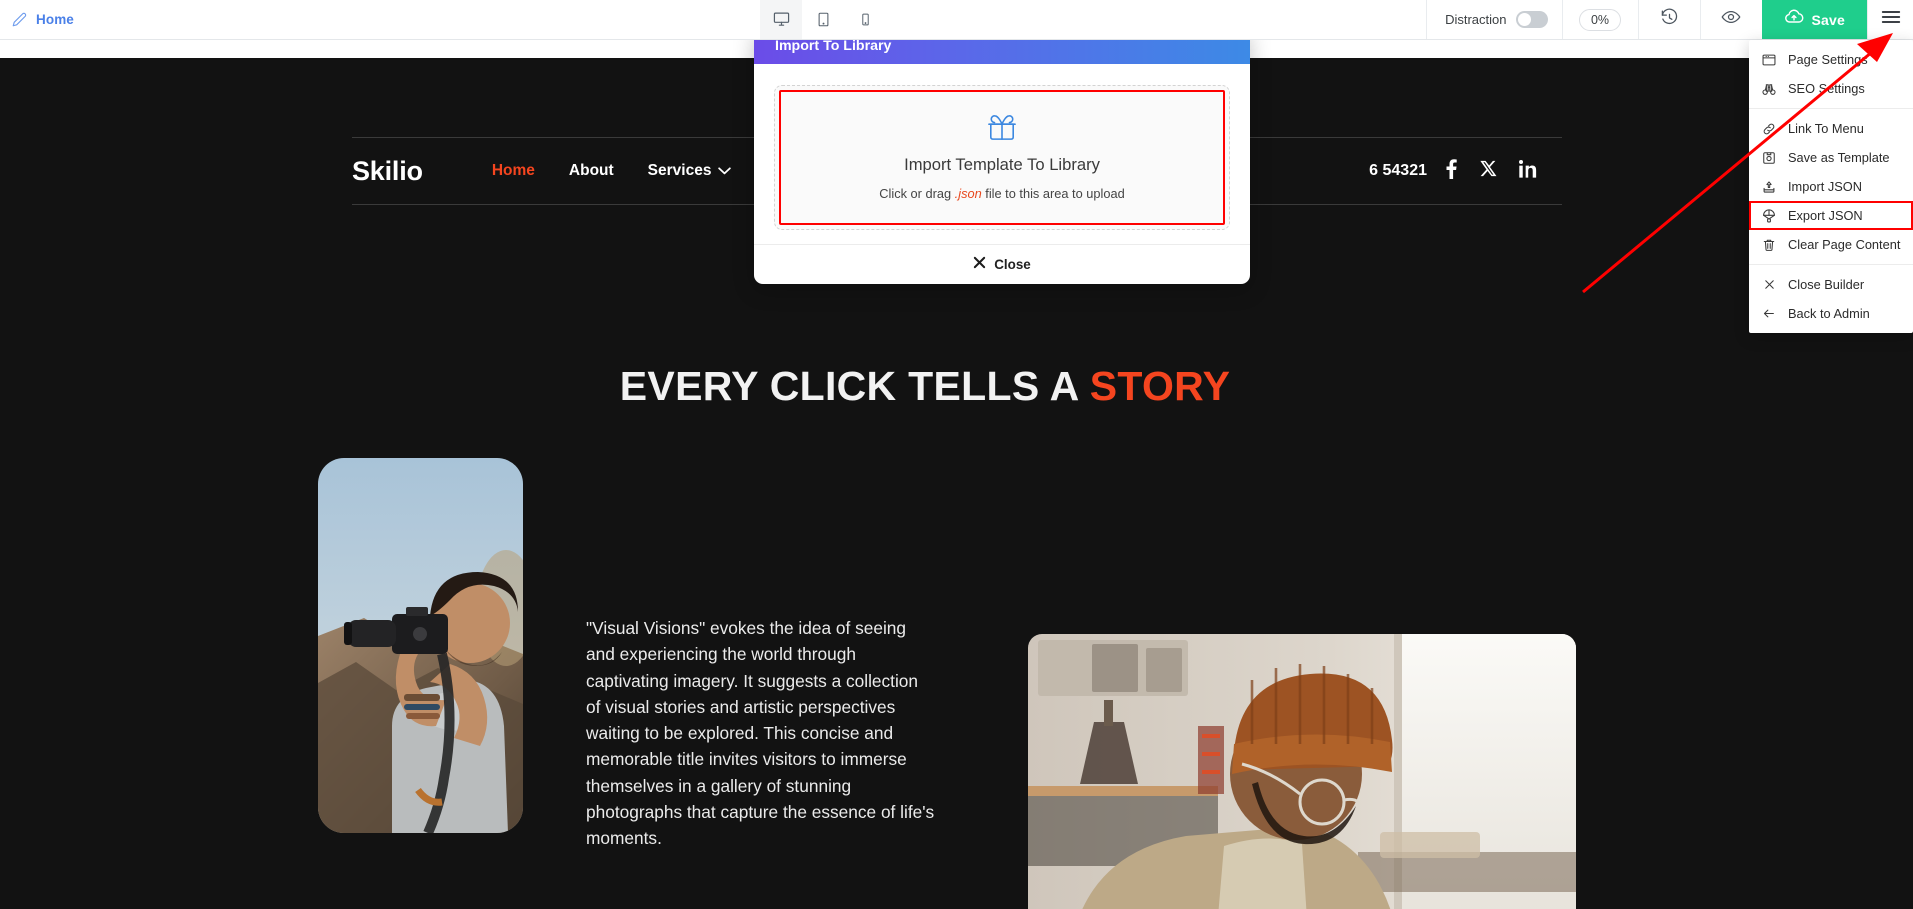 Image resolution: width=1913 pixels, height=909 pixels. What do you see at coordinates (968, 193) in the screenshot?
I see `dropzone-hint-extension: .json` at bounding box center [968, 193].